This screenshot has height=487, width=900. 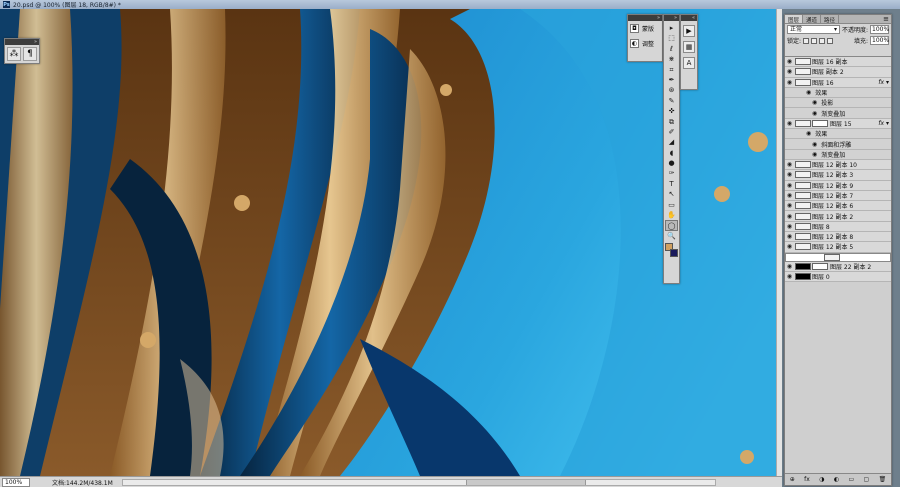 I want to click on fill-label: 填充:, so click(x=860, y=41).